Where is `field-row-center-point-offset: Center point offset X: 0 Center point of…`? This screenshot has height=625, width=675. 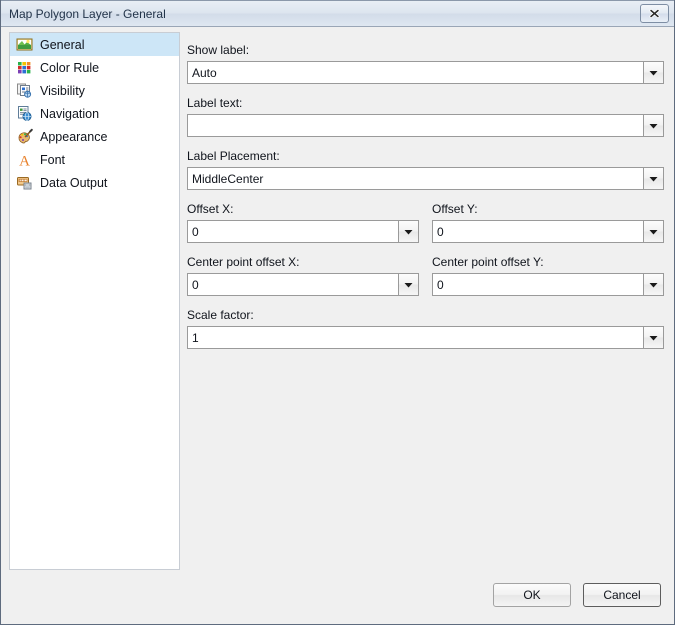
field-row-center-point-offset: Center point offset X: 0 Center point of… is located at coordinates (425, 275).